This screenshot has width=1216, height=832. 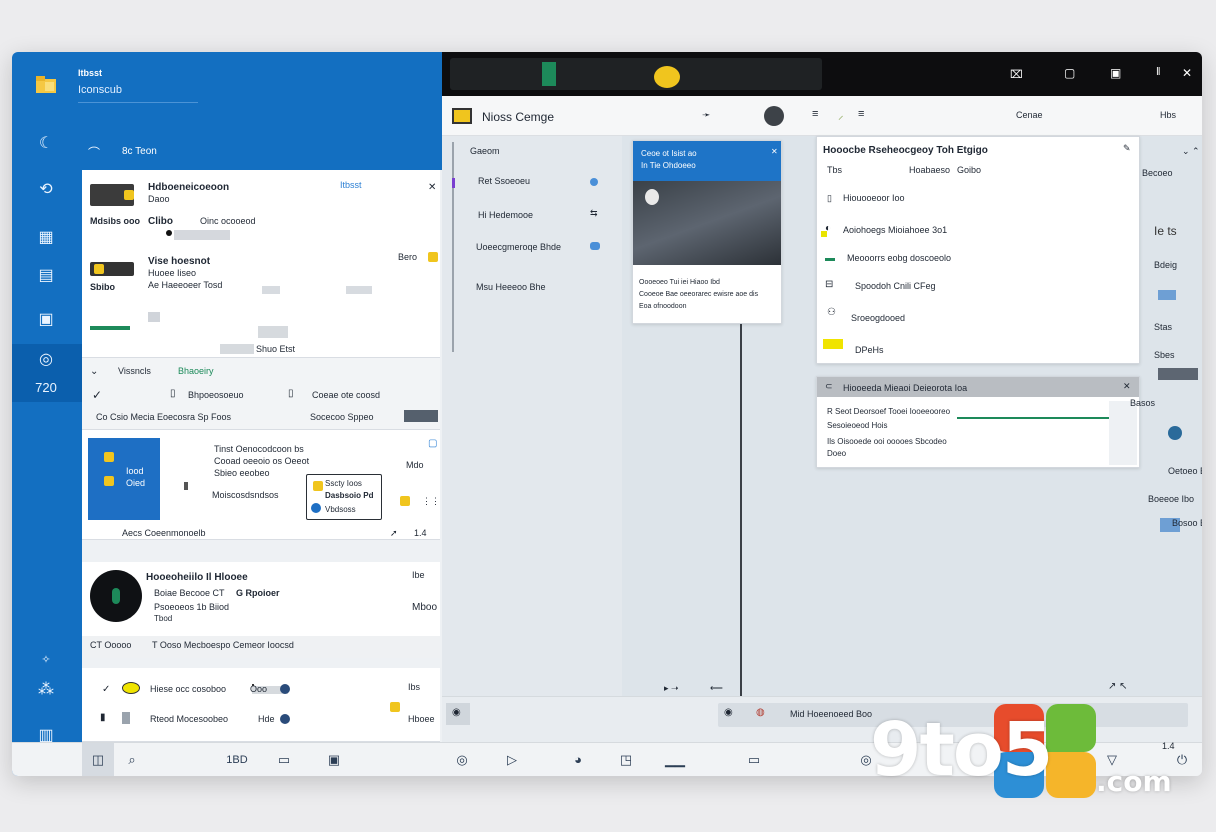 I want to click on far-right-2: Ie ts, so click(x=1165, y=231).